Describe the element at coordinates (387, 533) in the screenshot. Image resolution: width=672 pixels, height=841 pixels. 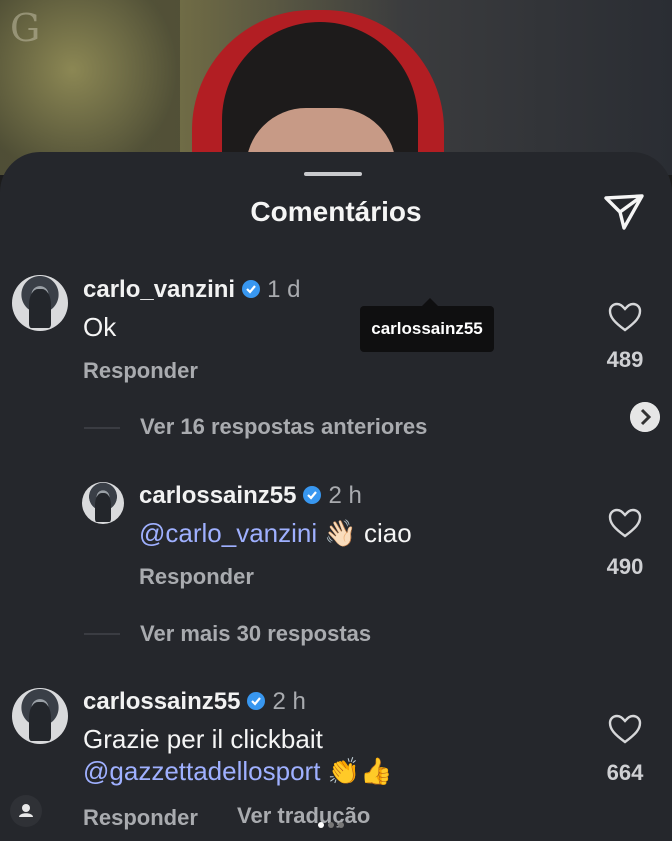
I see `comment-body: ciao` at that location.